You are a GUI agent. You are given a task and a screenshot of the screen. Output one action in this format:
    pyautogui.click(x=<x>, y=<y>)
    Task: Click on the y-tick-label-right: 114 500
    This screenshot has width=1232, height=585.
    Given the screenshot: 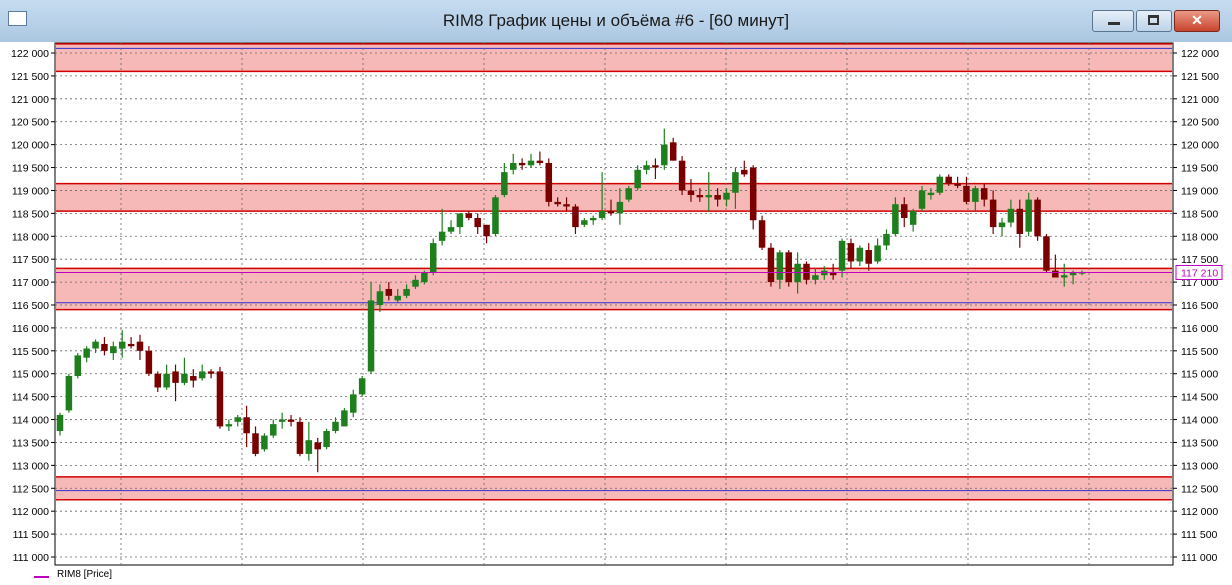 What is the action you would take?
    pyautogui.click(x=1199, y=398)
    